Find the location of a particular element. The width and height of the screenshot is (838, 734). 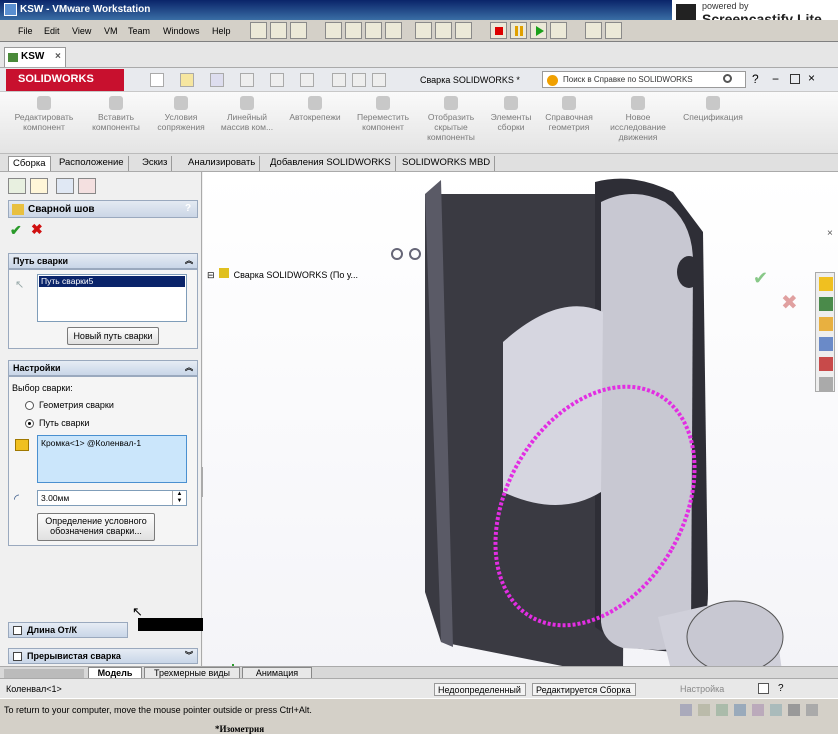

manage-snapshots-icon is located at coordinates (298, 30).